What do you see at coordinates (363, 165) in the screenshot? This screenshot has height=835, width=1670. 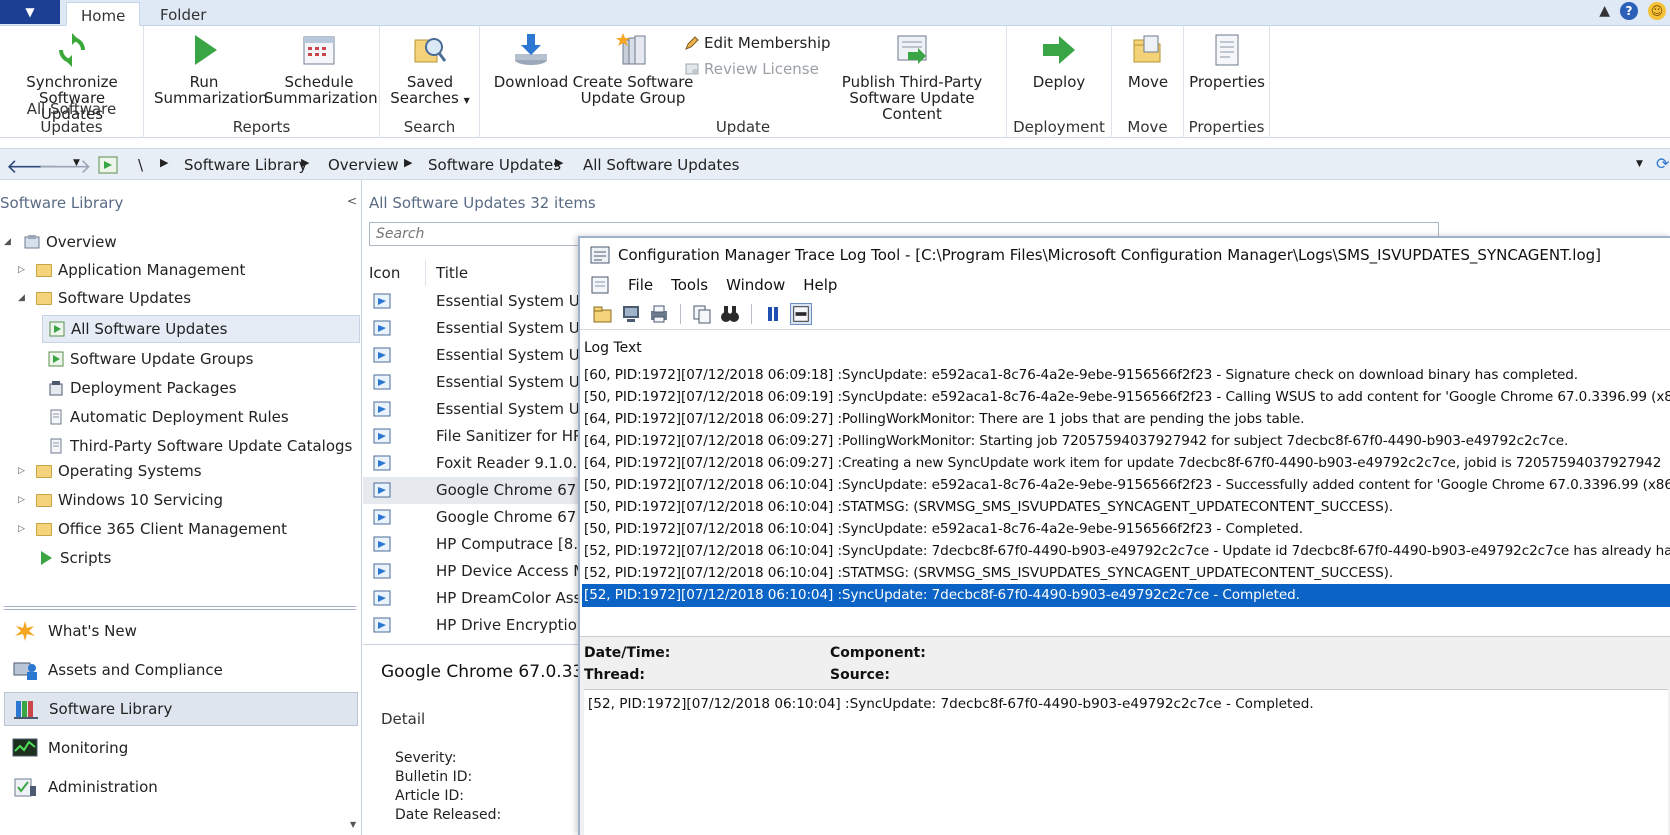 I see `breadcrumb-overview: Overview` at bounding box center [363, 165].